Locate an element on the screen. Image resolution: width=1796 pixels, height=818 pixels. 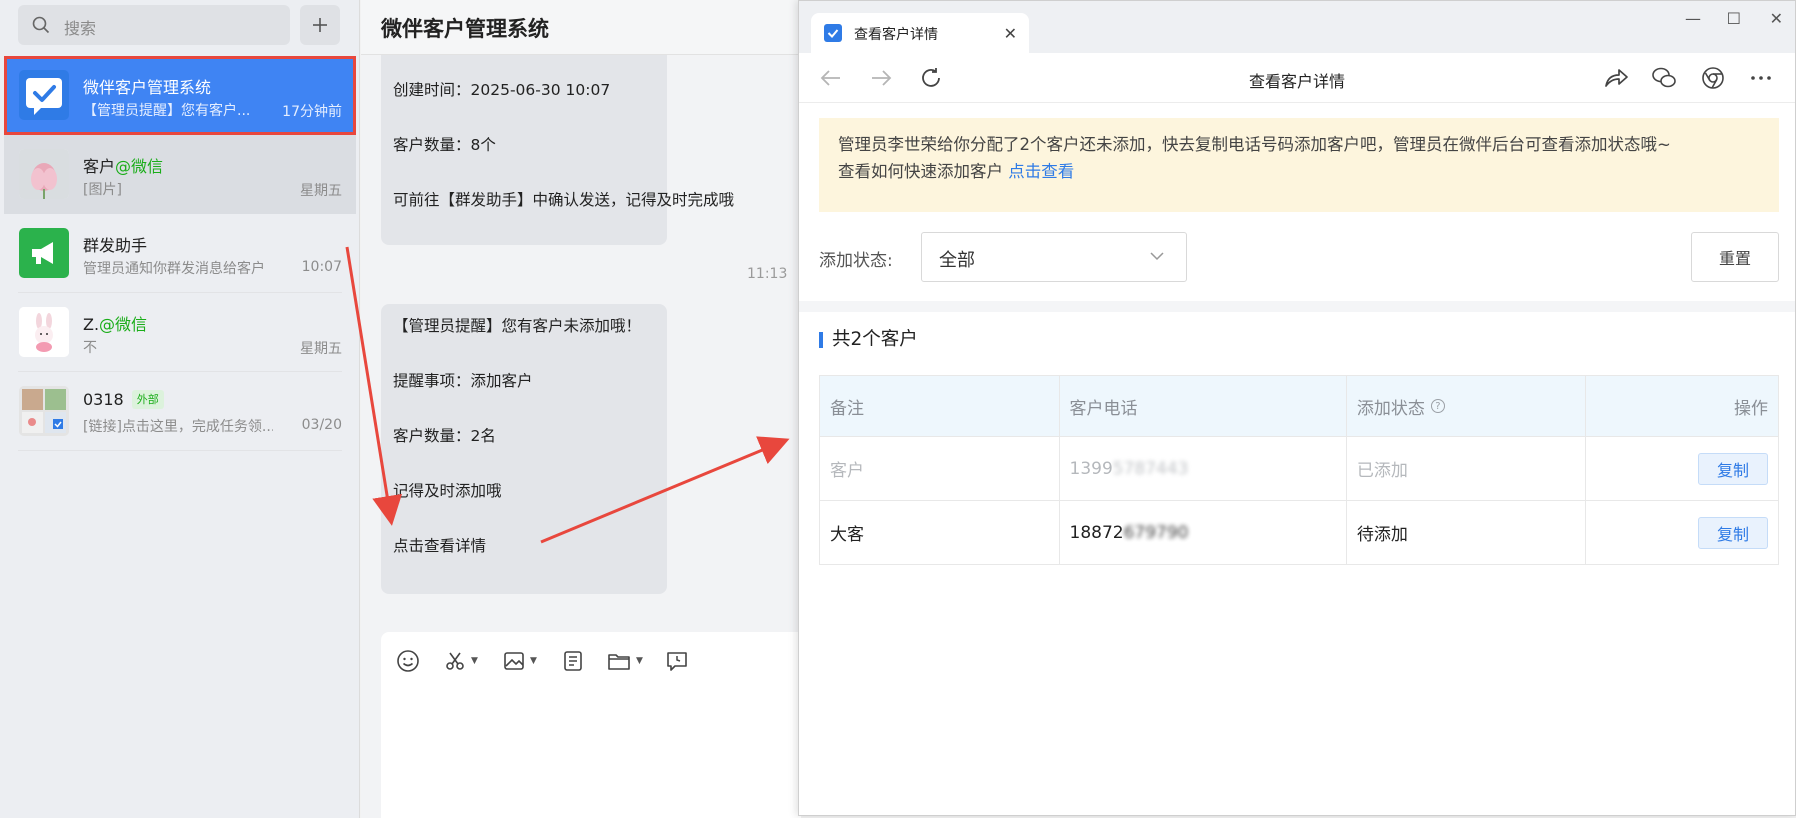
chat-title: 微伴客户管理系统 is located at coordinates (465, 29).